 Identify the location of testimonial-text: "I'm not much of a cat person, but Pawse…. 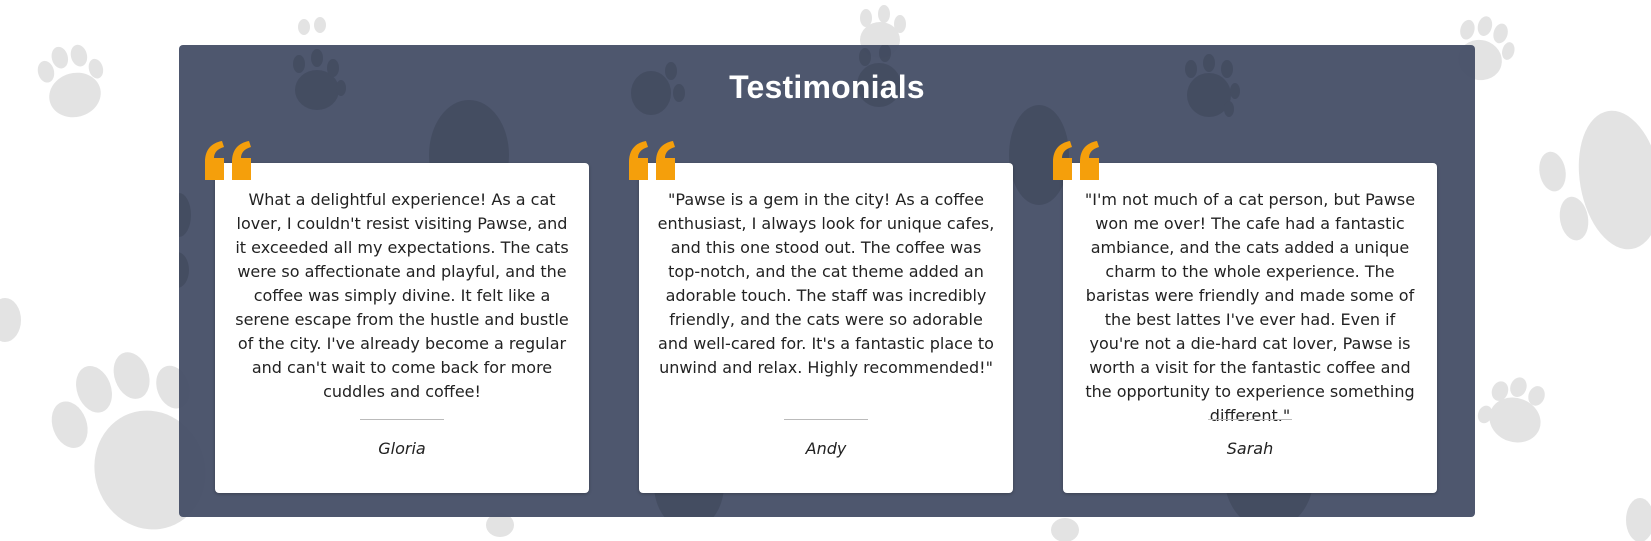
(1250, 307).